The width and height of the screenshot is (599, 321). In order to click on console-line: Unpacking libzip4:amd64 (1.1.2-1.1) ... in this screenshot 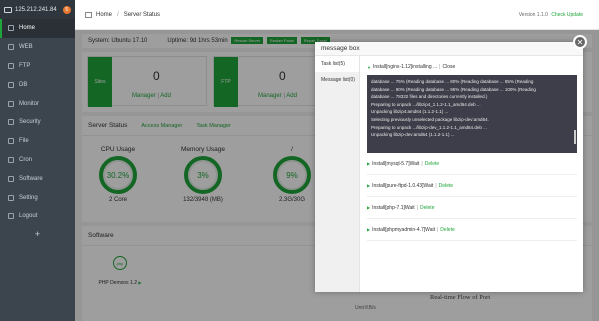, I will do `click(410, 112)`.